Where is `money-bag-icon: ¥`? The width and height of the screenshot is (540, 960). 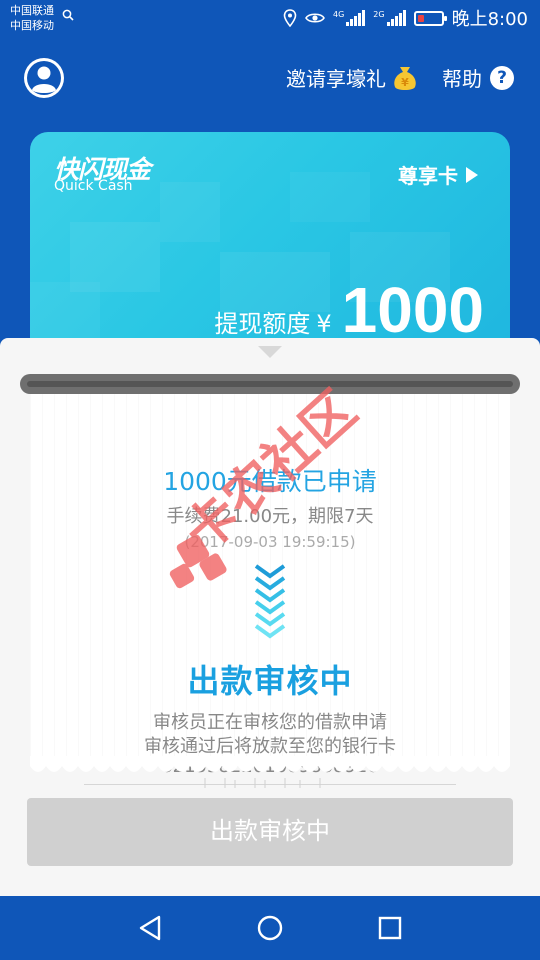
money-bag-icon: ¥ is located at coordinates (405, 78).